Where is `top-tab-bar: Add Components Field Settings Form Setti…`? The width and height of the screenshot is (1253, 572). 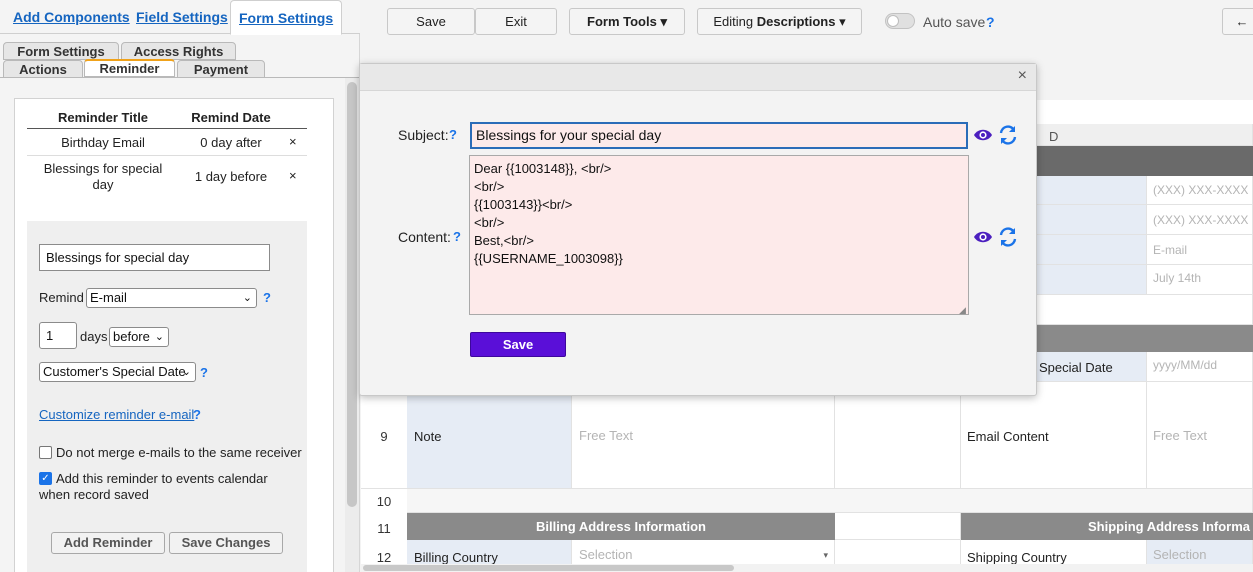
top-tab-bar: Add Components Field Settings Form Setti… is located at coordinates (180, 17).